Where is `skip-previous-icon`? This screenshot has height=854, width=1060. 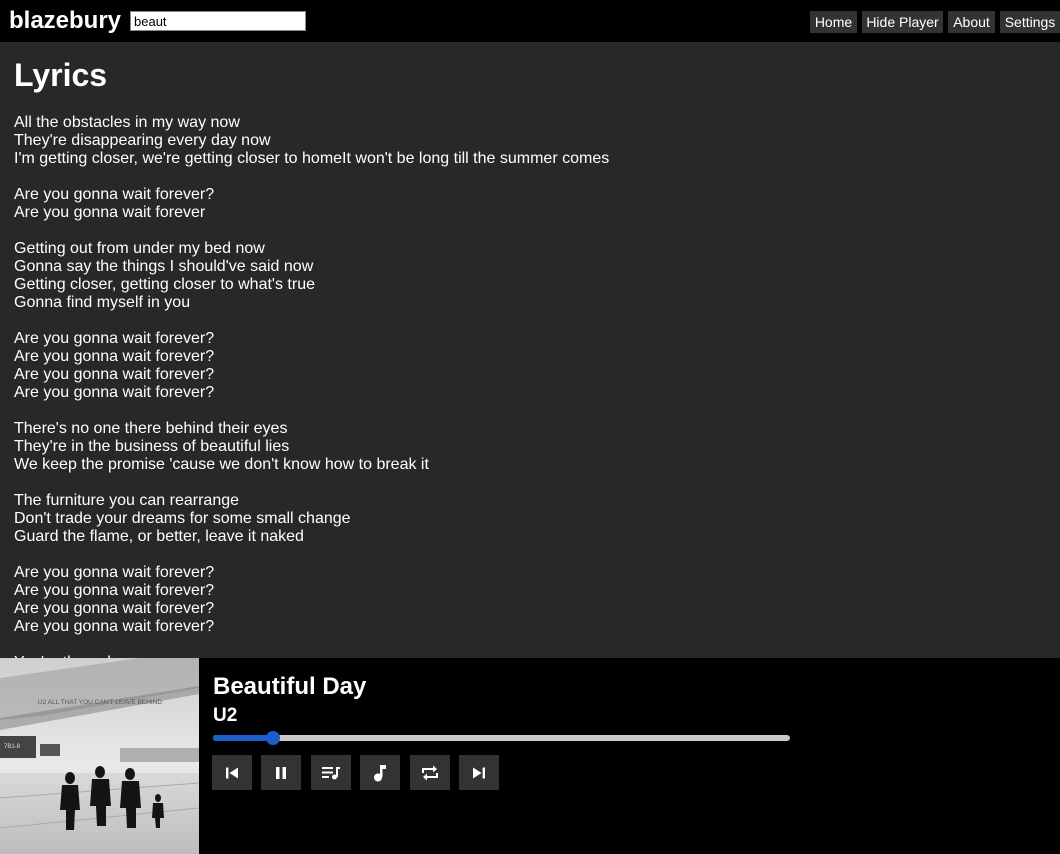 skip-previous-icon is located at coordinates (232, 773).